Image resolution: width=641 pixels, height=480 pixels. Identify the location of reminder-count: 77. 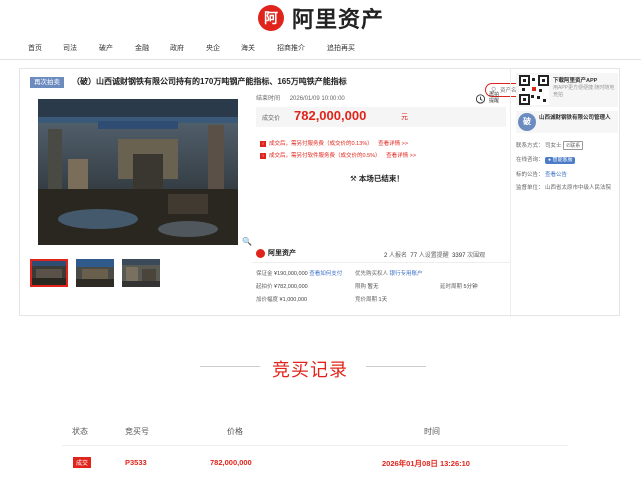
(414, 256).